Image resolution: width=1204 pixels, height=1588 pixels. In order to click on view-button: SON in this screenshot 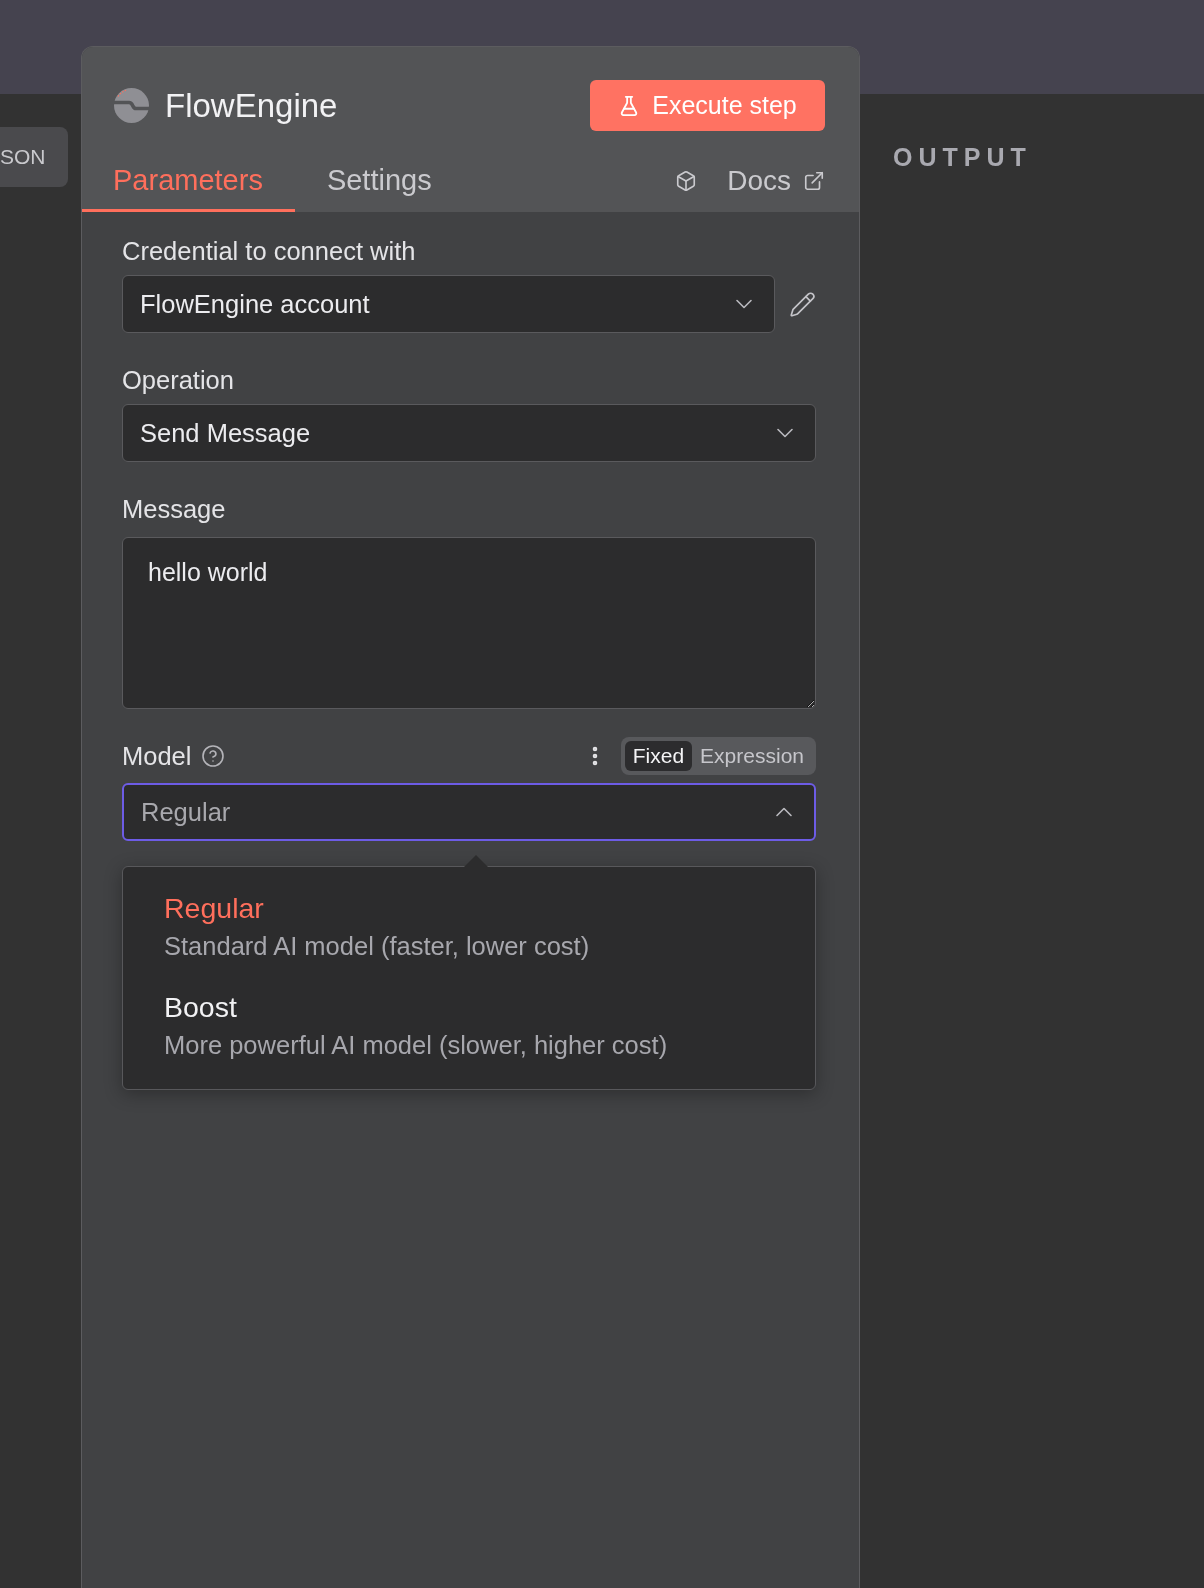, I will do `click(34, 157)`.